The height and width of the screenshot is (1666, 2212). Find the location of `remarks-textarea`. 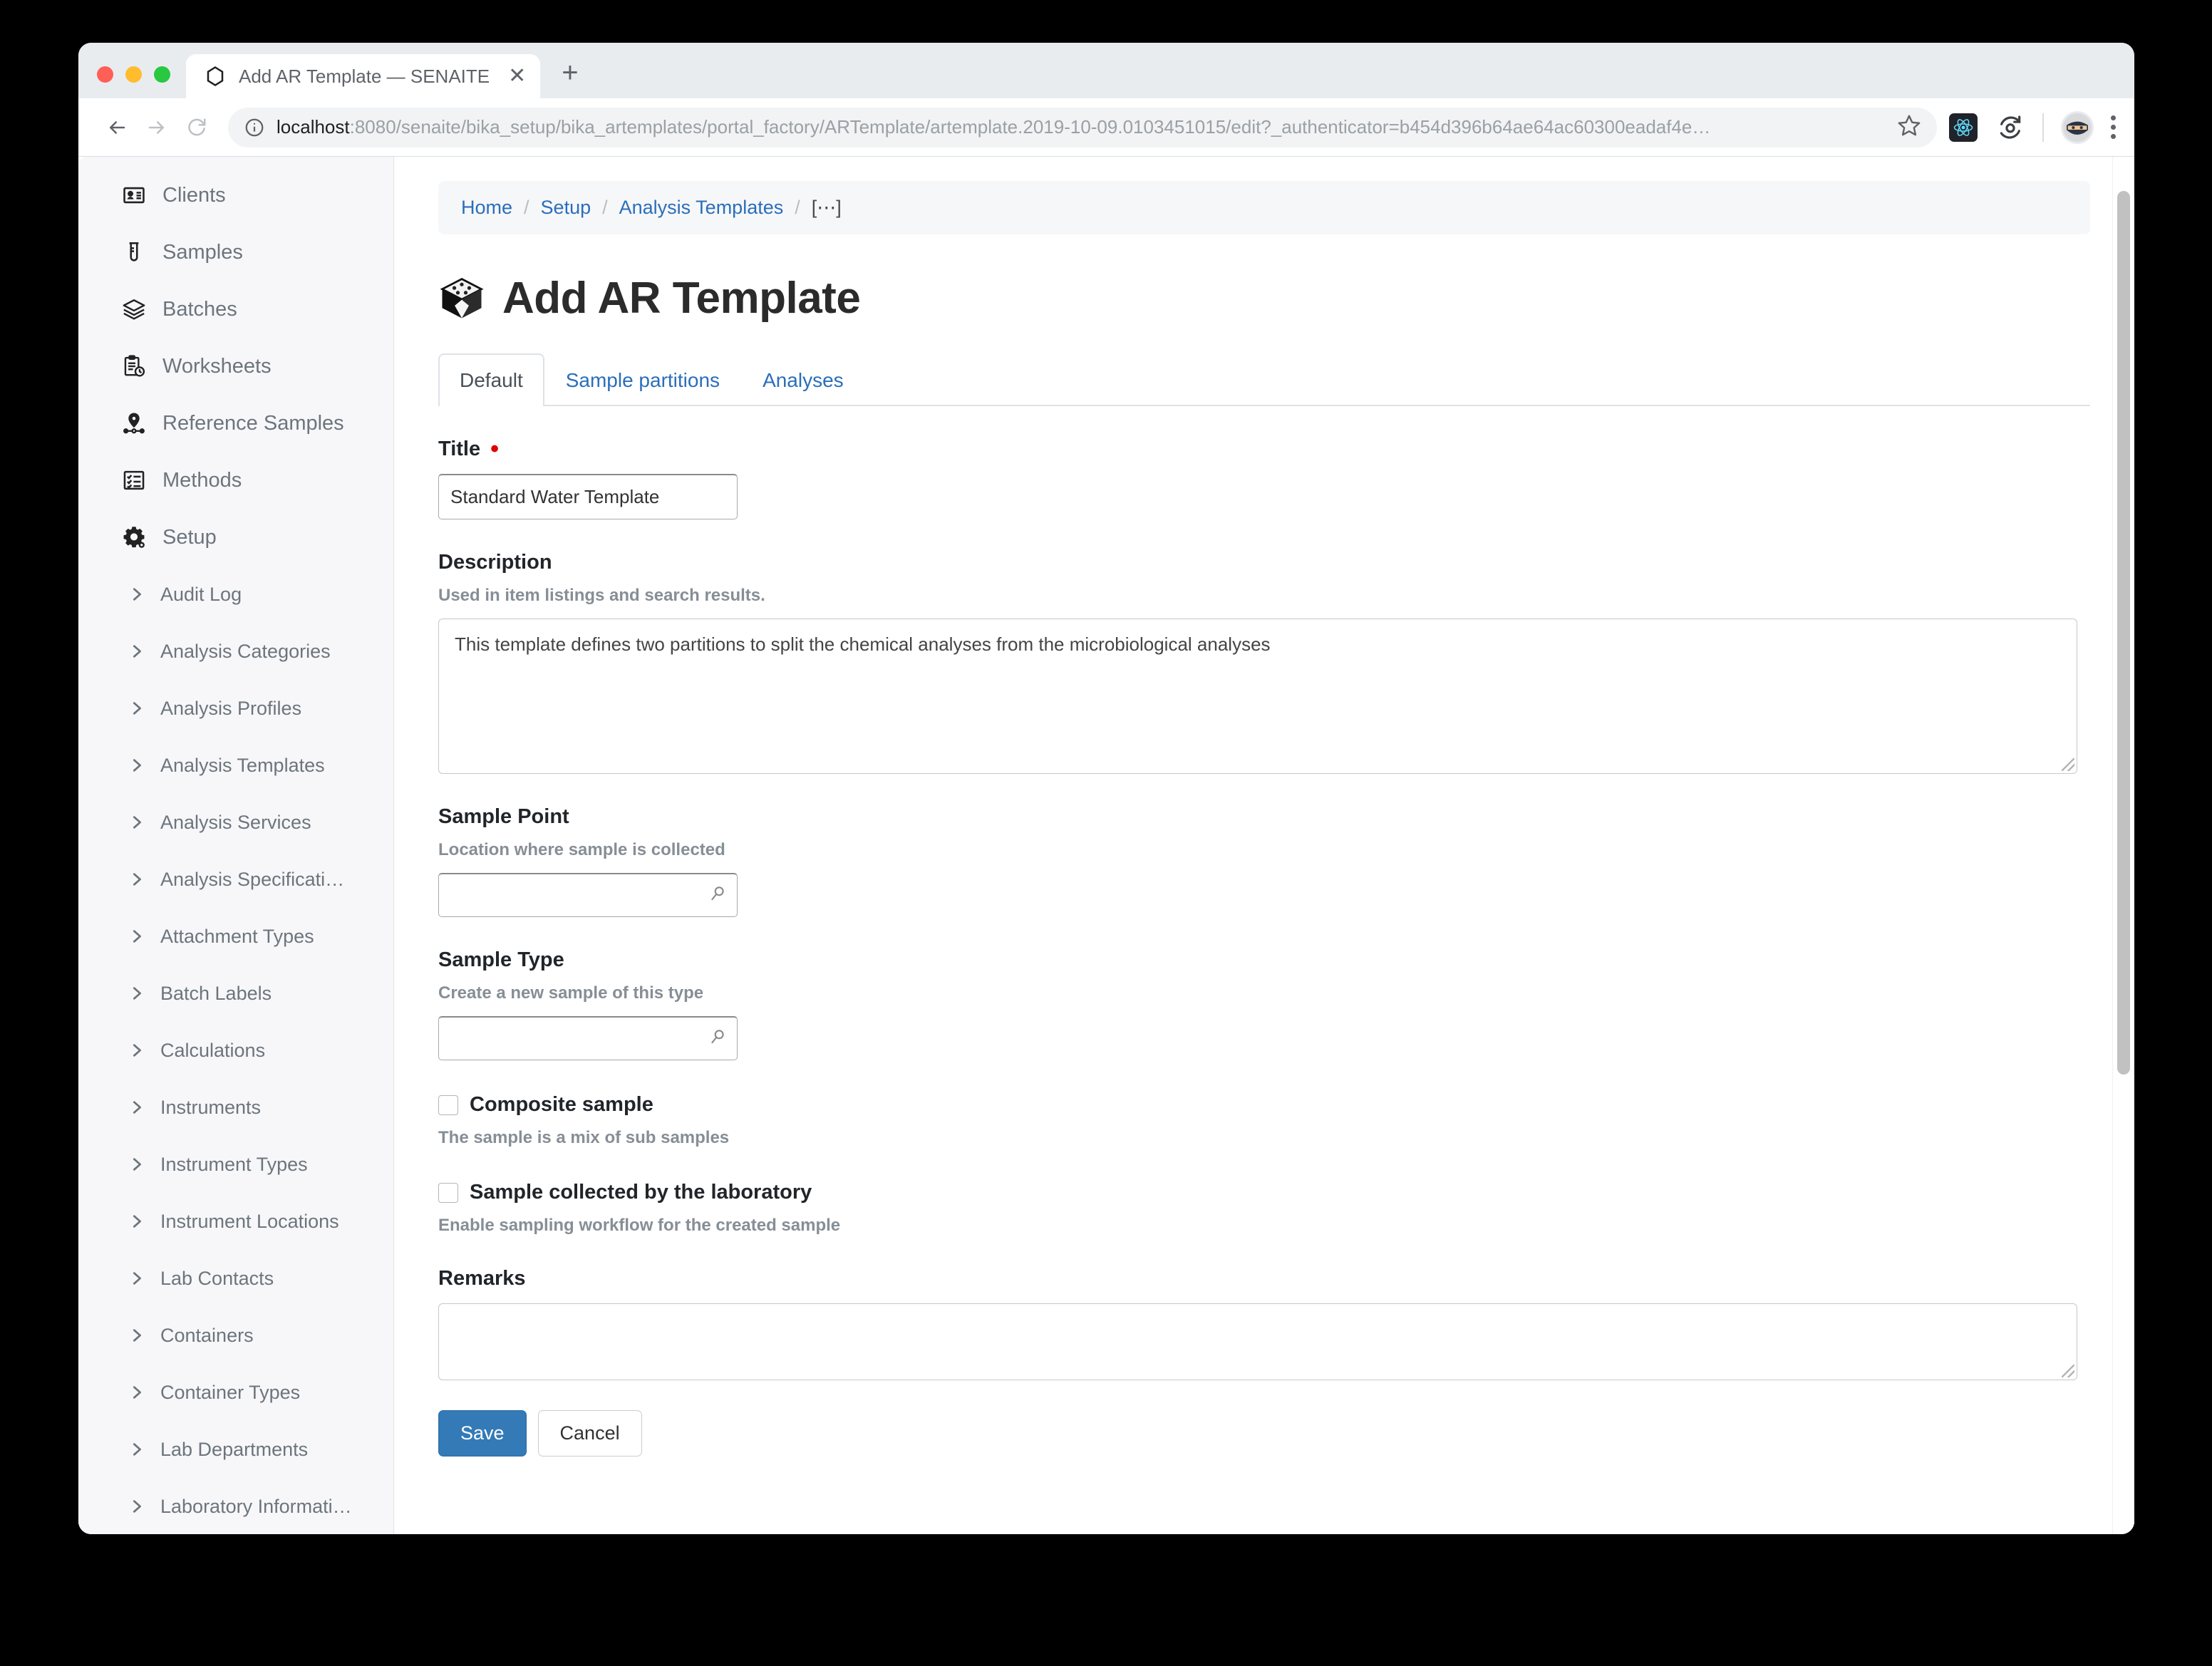

remarks-textarea is located at coordinates (1257, 1341).